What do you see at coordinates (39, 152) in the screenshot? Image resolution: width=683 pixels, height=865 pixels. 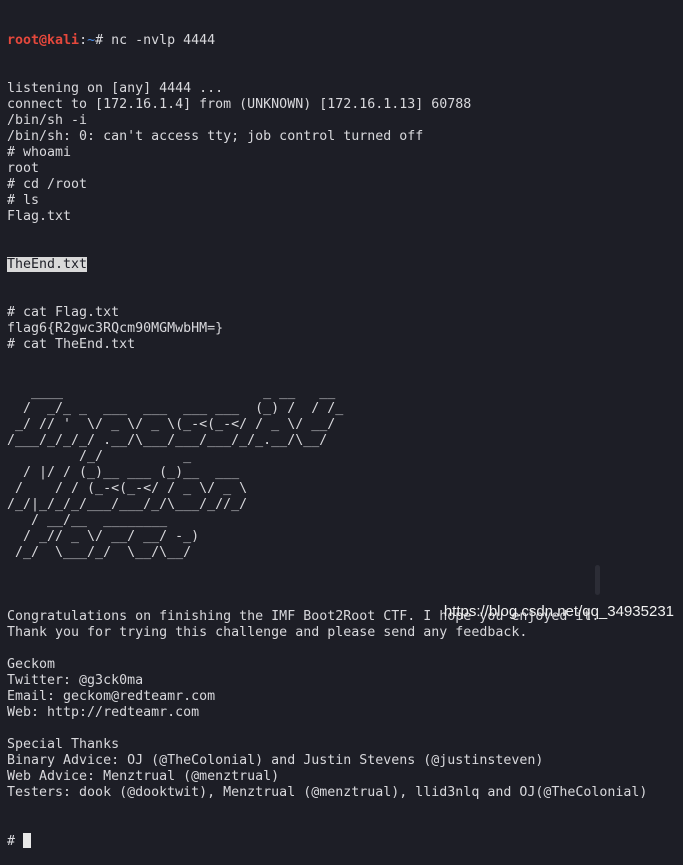 I see `output-line: # whoami` at bounding box center [39, 152].